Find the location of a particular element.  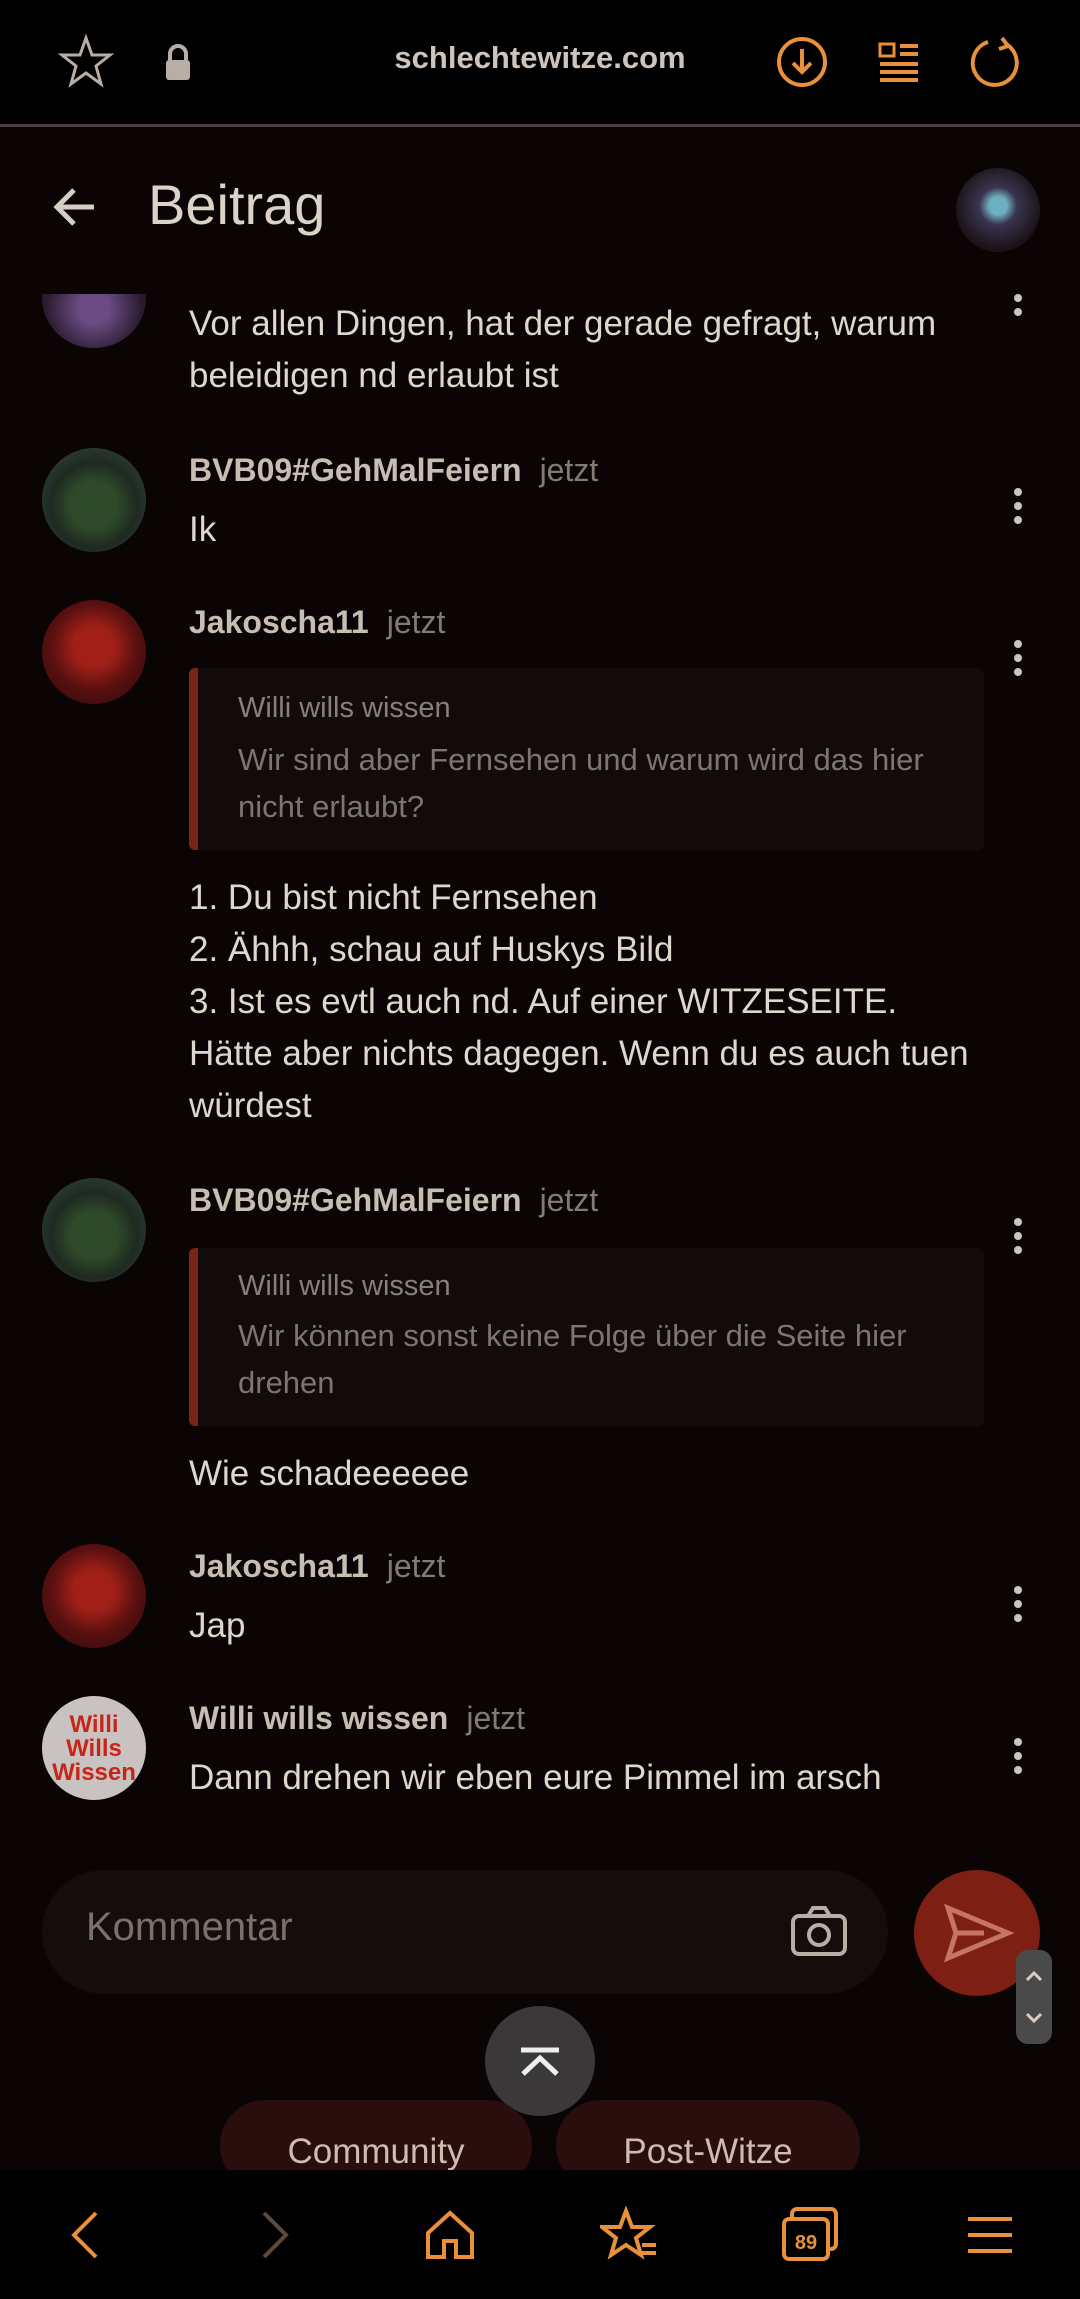

camera-icon is located at coordinates (819, 1931).